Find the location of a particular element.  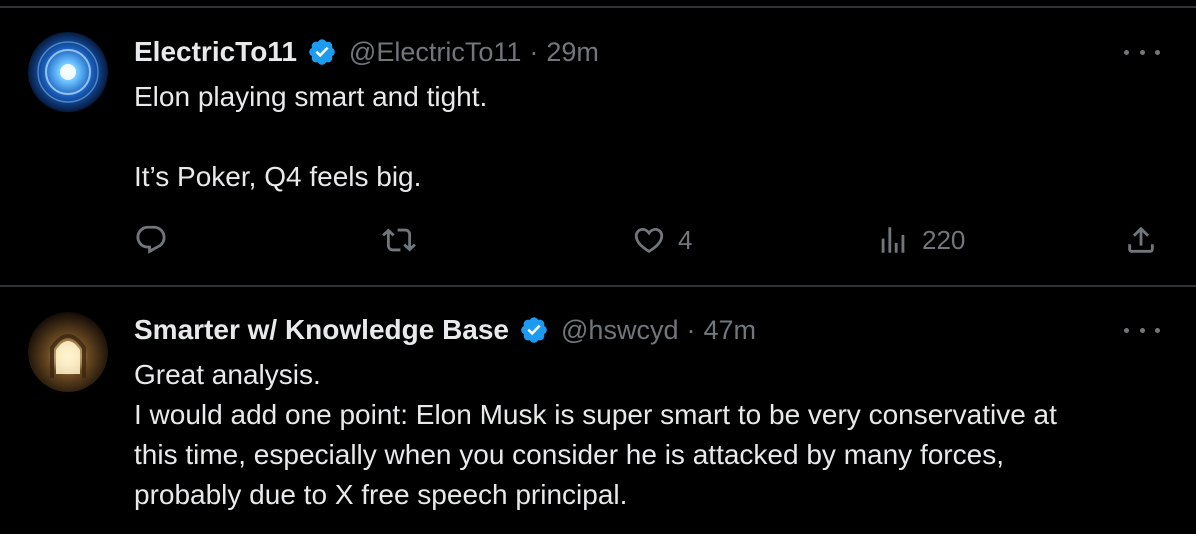

display-name: Smarter w/ Knowledge Base is located at coordinates (321, 330).